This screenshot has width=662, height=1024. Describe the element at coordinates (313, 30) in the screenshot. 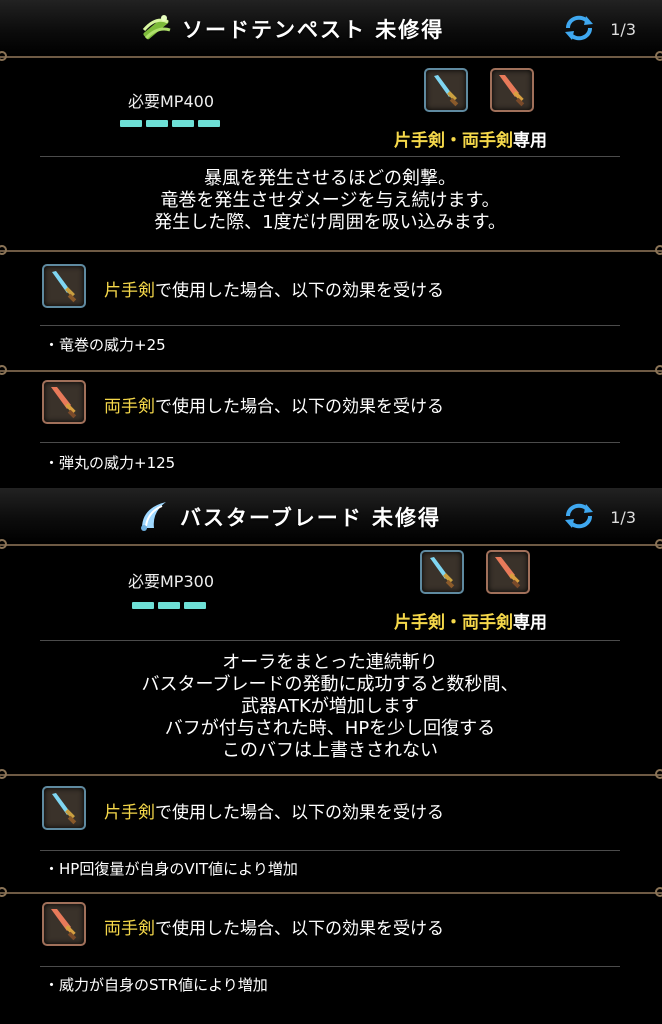

I see `skill-title: ソードテンペスト 未修得` at that location.